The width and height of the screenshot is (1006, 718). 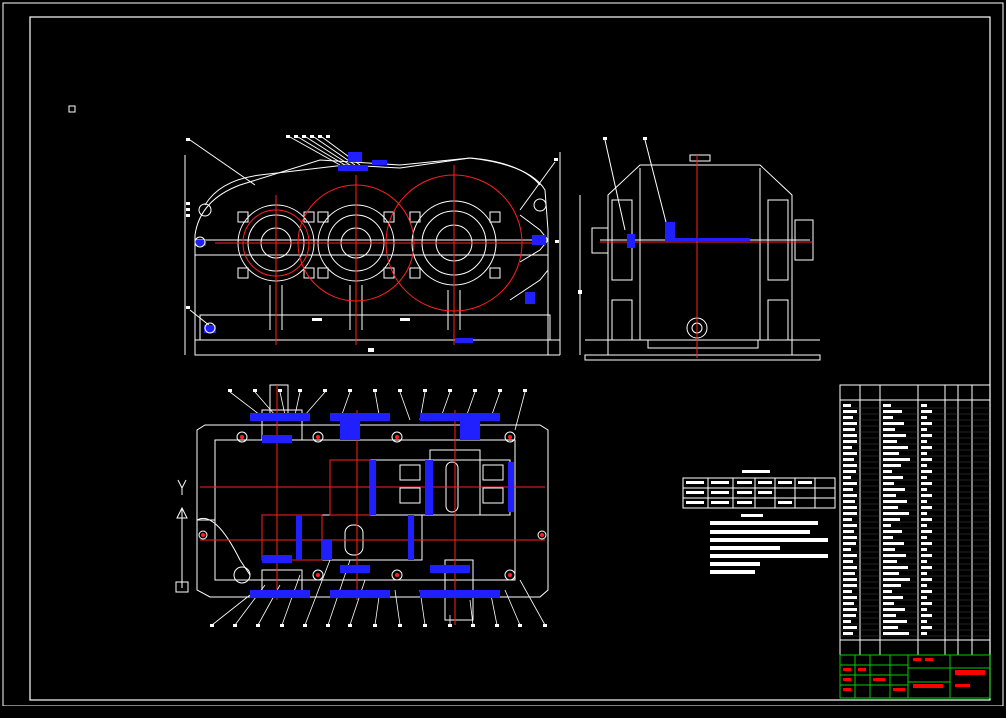 I want to click on side-view-sections, so click(x=688, y=235).